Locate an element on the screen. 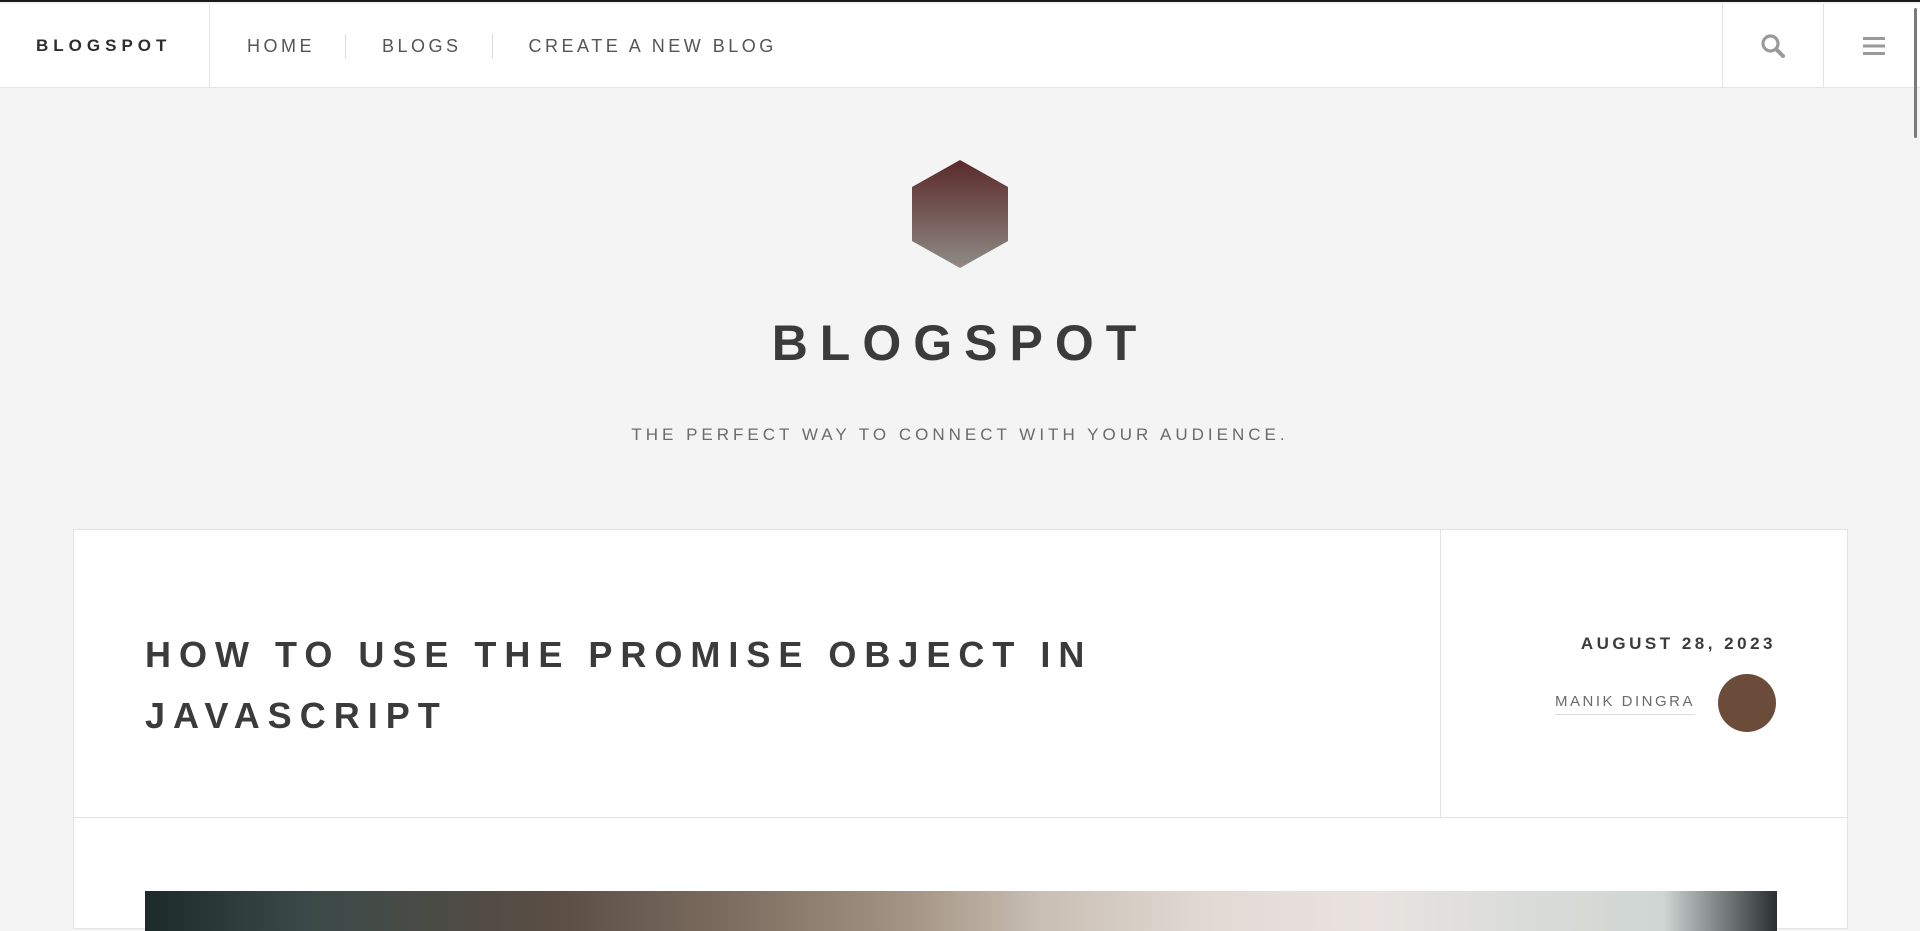 The height and width of the screenshot is (931, 1920). nav-item-home: HOME is located at coordinates (277, 46).